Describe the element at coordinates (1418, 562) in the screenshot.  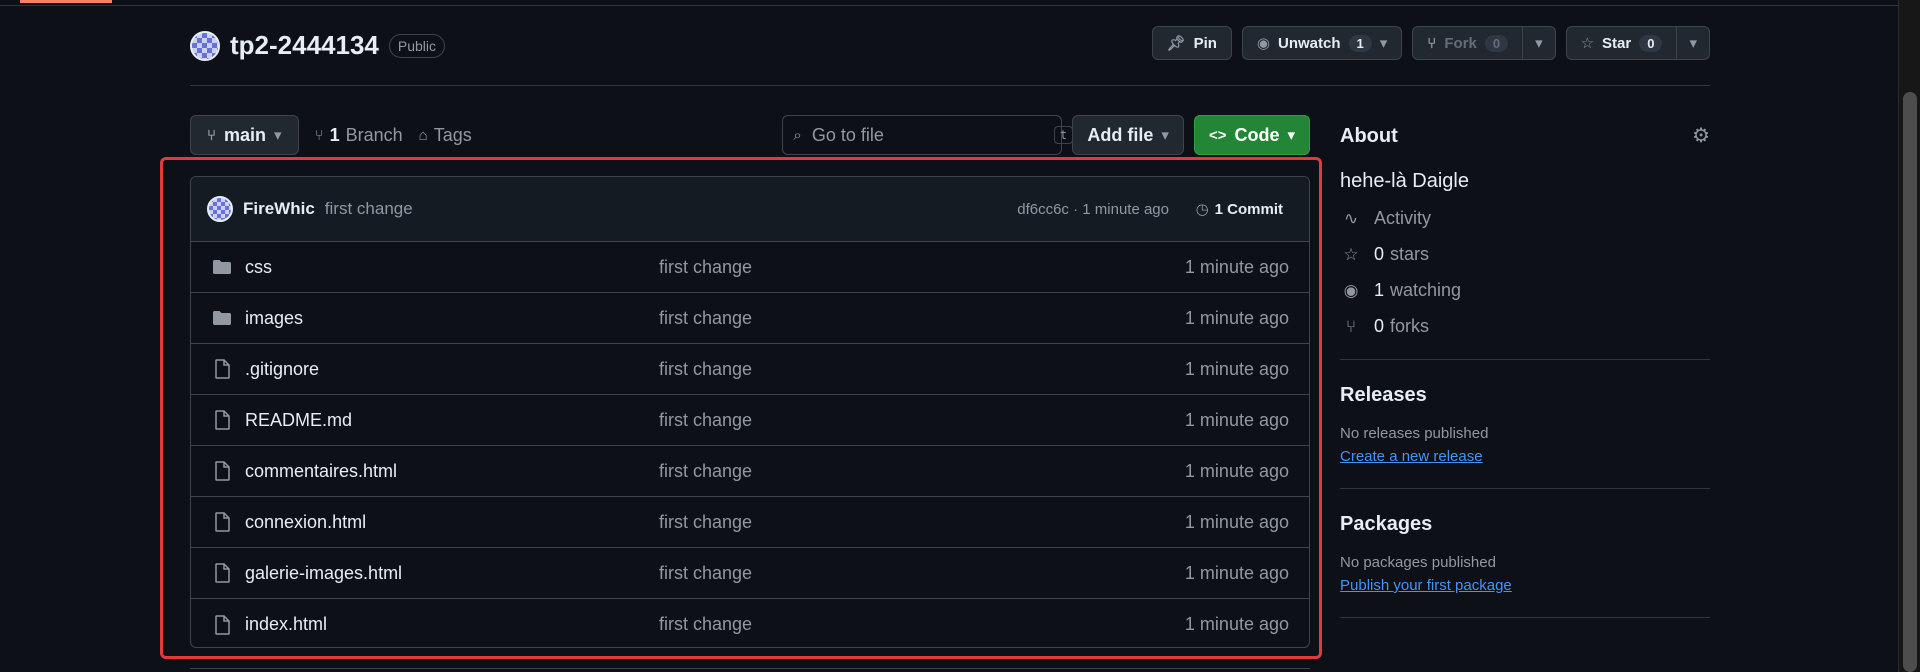
I see `packages-empty: No packages published` at that location.